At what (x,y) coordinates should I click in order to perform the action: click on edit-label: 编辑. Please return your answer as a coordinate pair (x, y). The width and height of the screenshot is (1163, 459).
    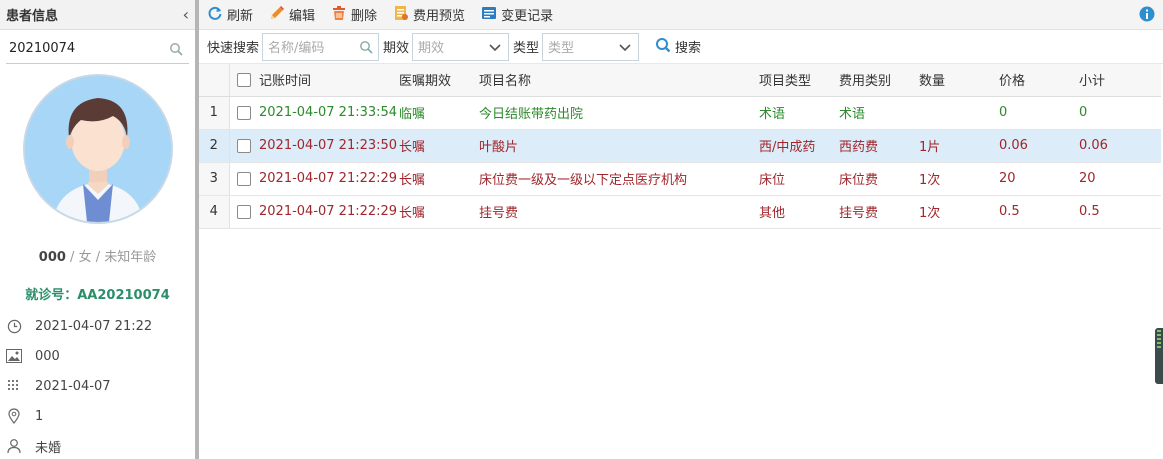
    Looking at the image, I should click on (302, 14).